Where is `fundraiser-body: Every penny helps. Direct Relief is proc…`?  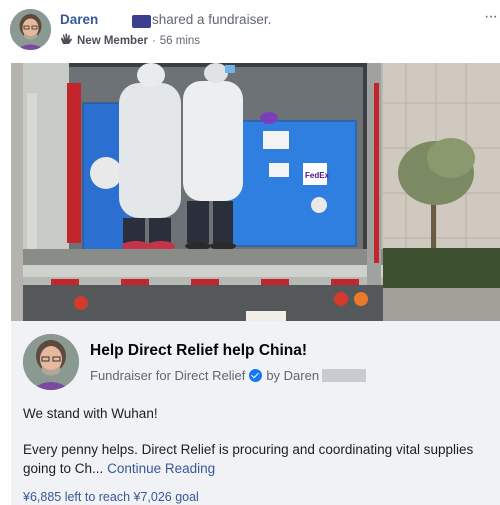
fundraiser-body: Every penny helps. Direct Relief is proc… is located at coordinates (248, 459).